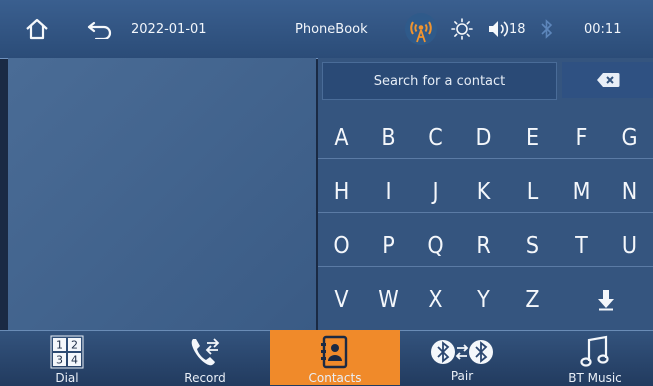 This screenshot has height=386, width=653. What do you see at coordinates (74, 360) in the screenshot?
I see `dial-digit: 4` at bounding box center [74, 360].